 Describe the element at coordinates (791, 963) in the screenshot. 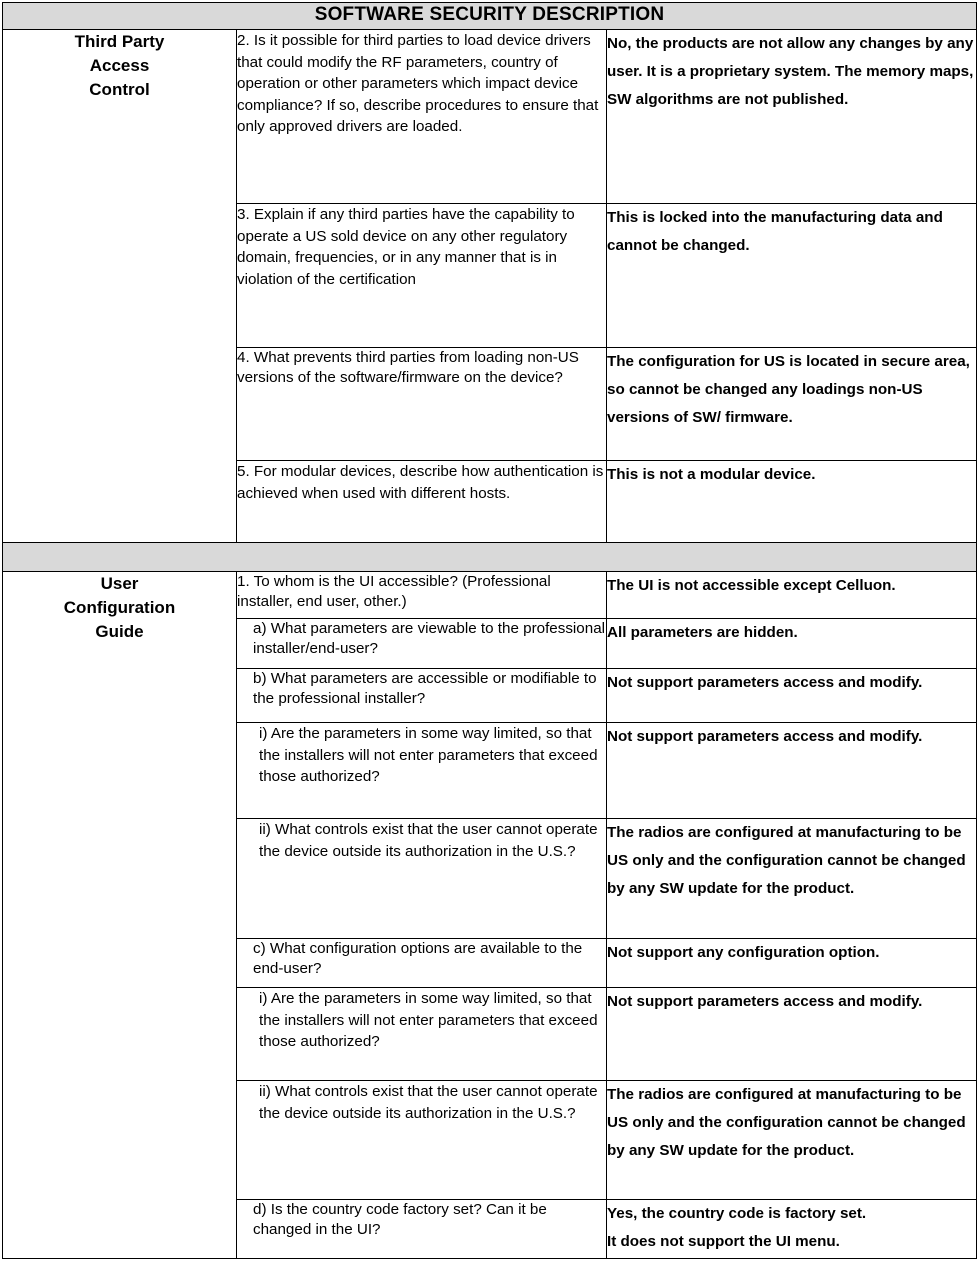

I see `answer-cell: Not support any configuration option.` at that location.